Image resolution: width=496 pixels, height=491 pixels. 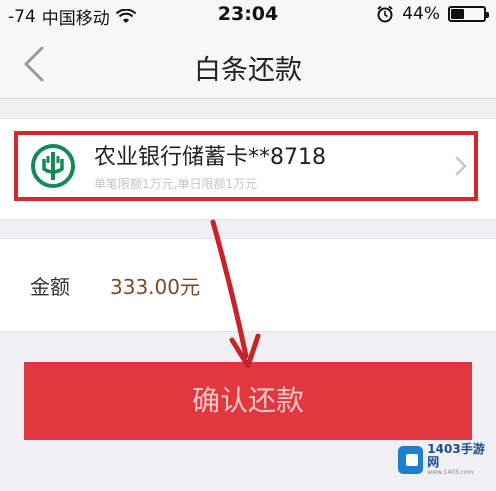 I want to click on status-right: 44%, so click(x=432, y=14).